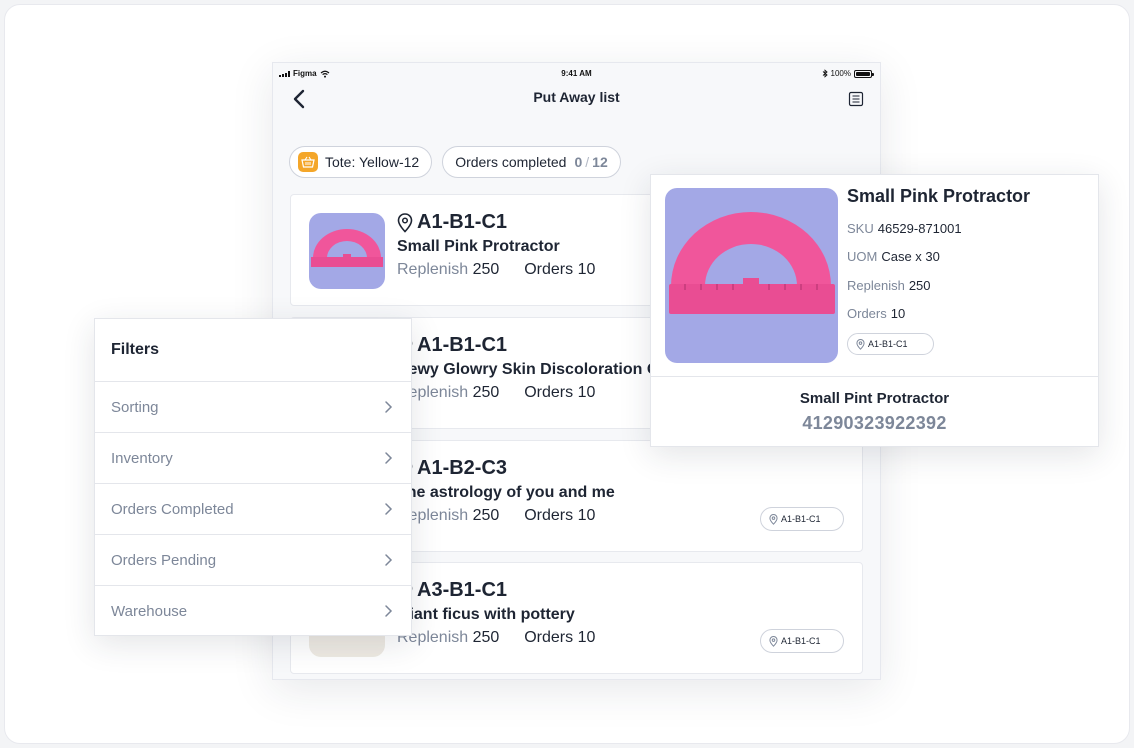  What do you see at coordinates (462, 468) in the screenshot?
I see `item-location-code: A1-B2-C3` at bounding box center [462, 468].